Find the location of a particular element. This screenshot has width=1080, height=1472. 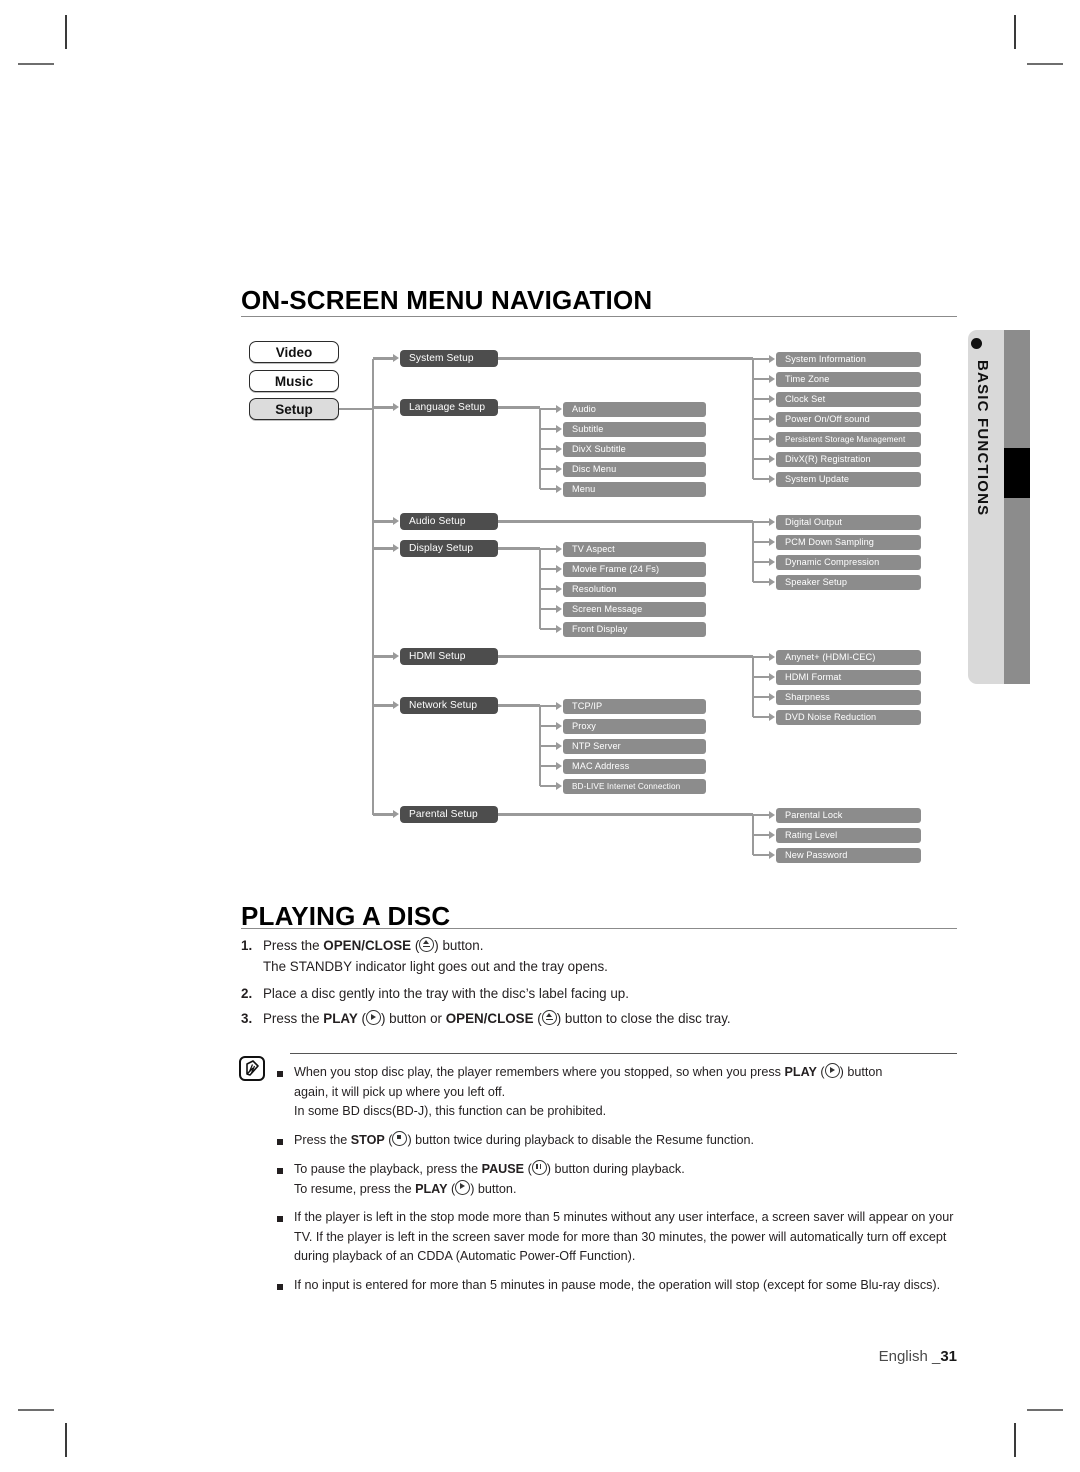

arrow-to-dvd-noise-reduction is located at coordinates (772, 717).